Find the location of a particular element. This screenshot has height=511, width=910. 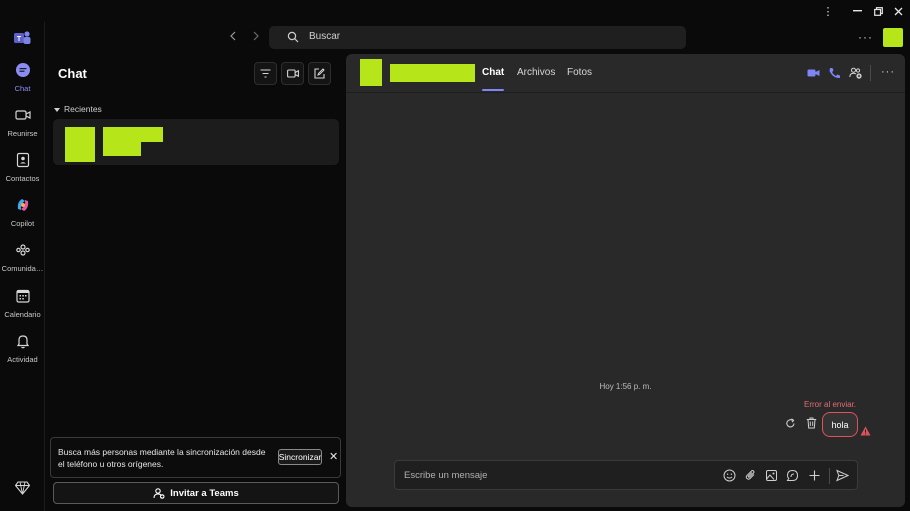

chat-list-item is located at coordinates (196, 142).